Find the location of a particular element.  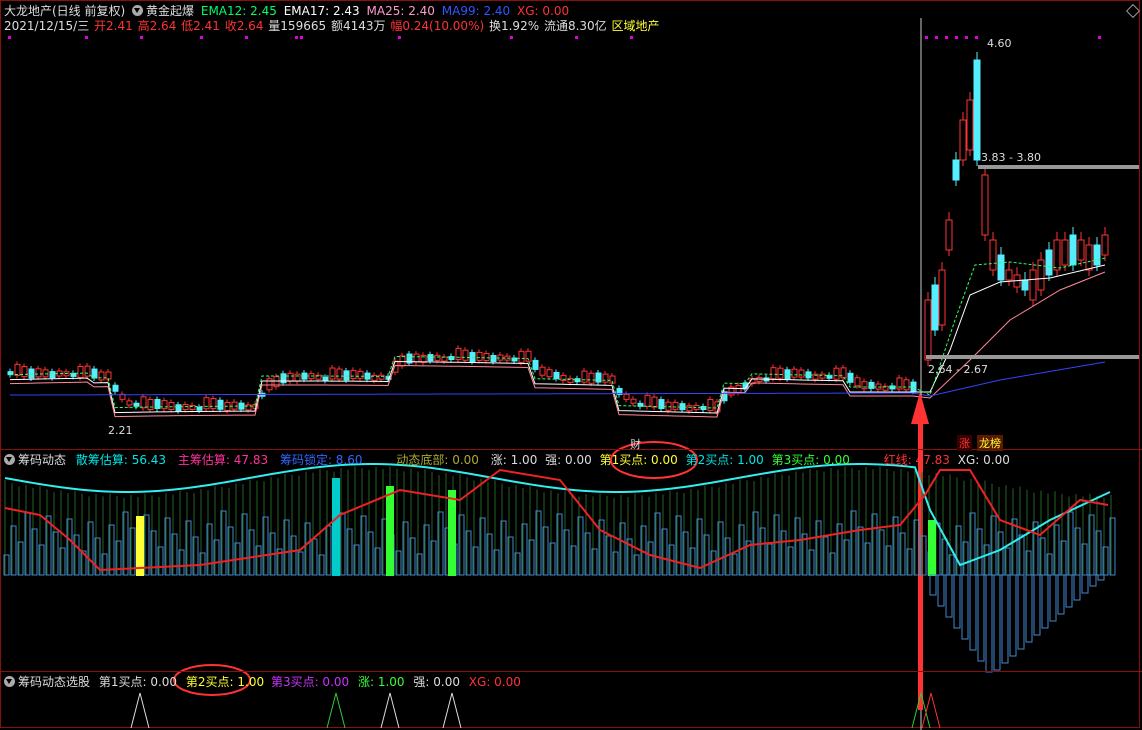

zhuchou-value: 主筹估算: 47.83 is located at coordinates (223, 460).